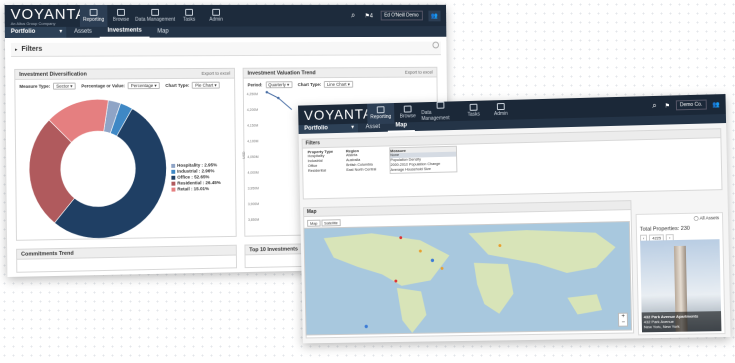 Image resolution: width=735 pixels, height=363 pixels. I want to click on y-tick: 3,900M, so click(253, 204).